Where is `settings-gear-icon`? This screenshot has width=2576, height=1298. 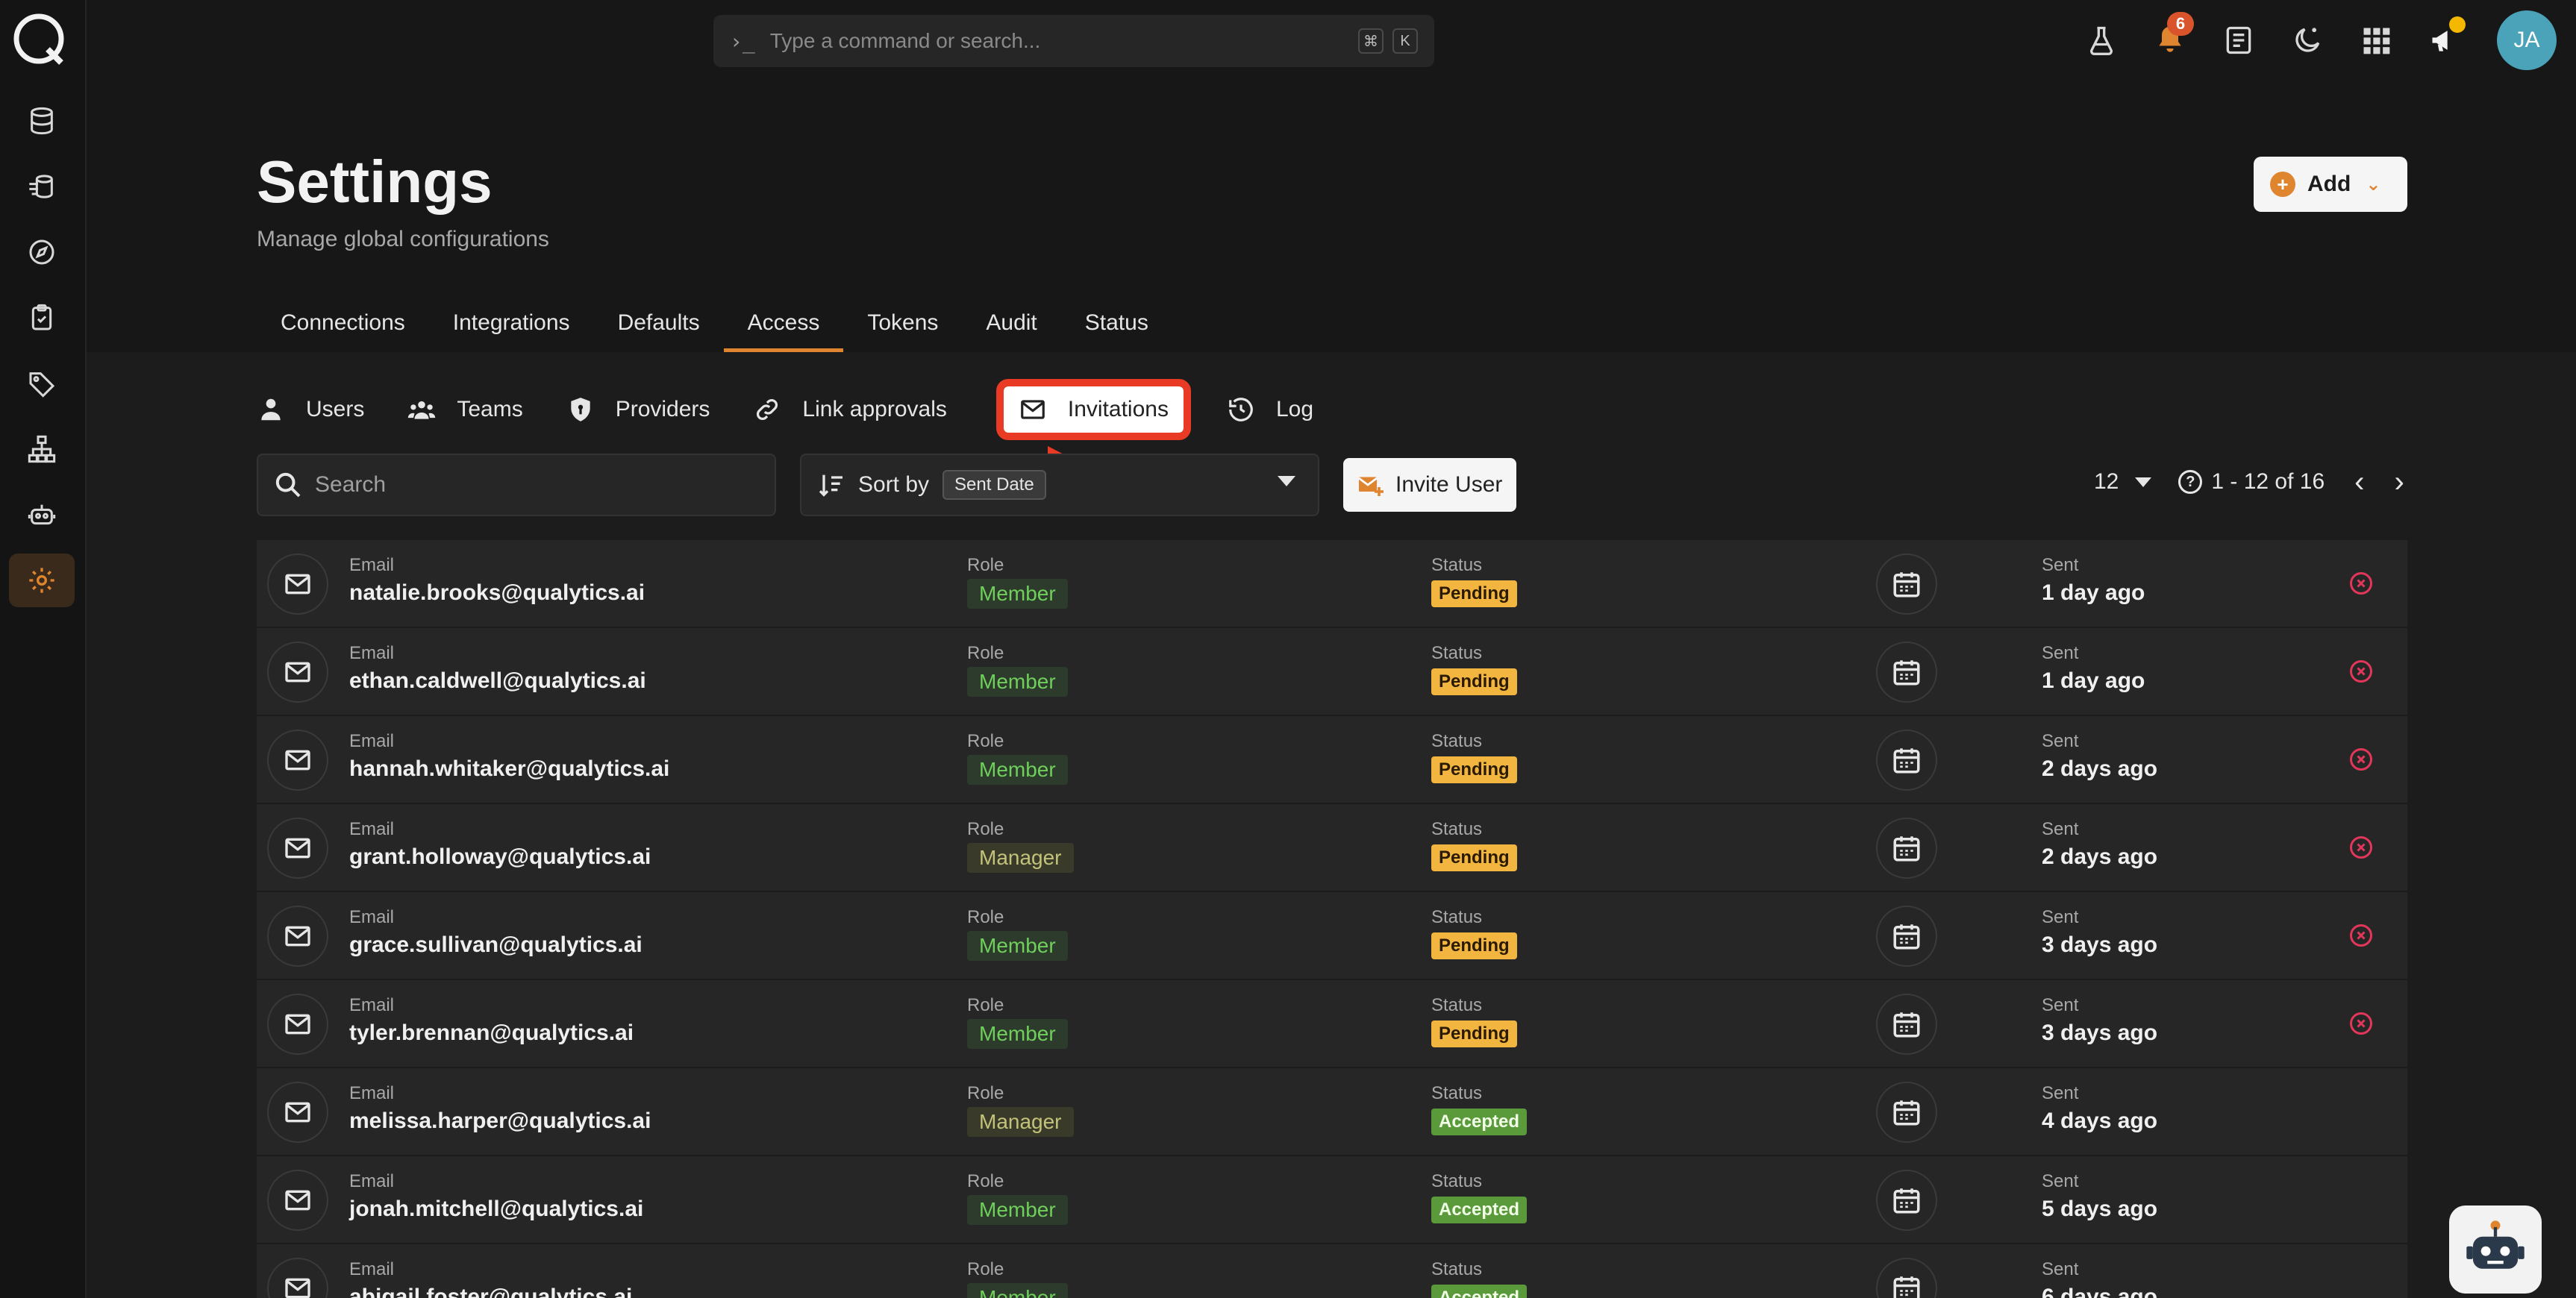 settings-gear-icon is located at coordinates (42, 580).